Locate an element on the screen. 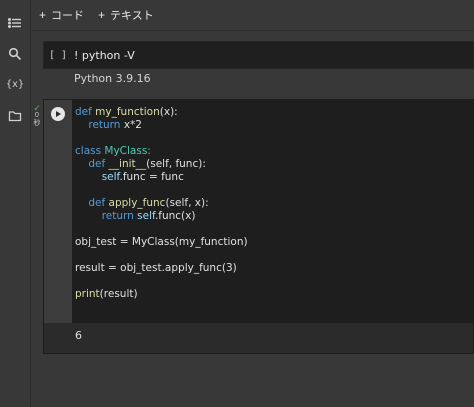  search-icon is located at coordinates (15, 54).